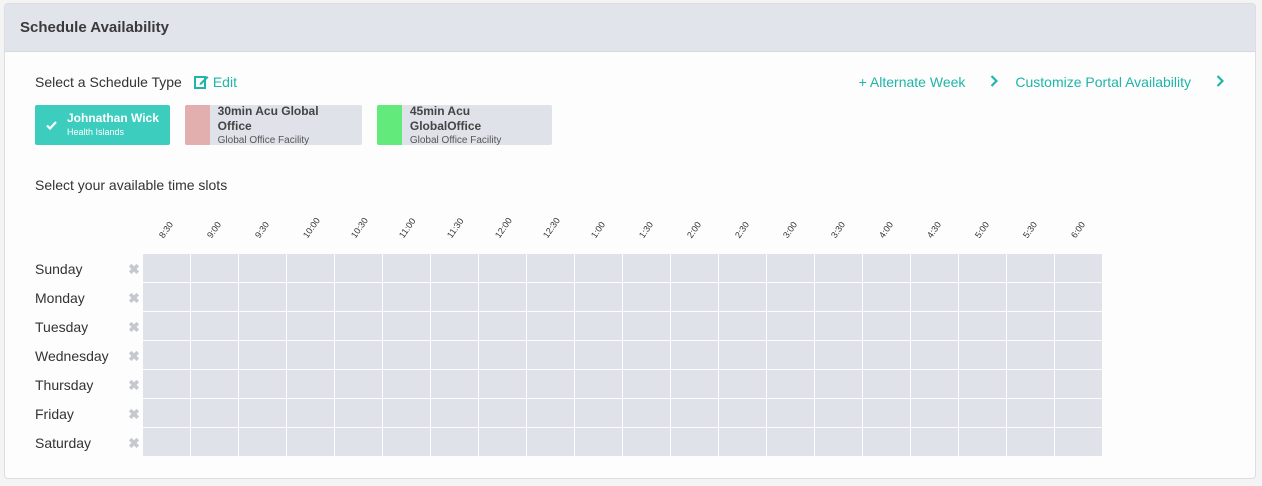 This screenshot has width=1262, height=486. What do you see at coordinates (1103, 82) in the screenshot?
I see `customize-portal-link: Customize Portal Availability` at bounding box center [1103, 82].